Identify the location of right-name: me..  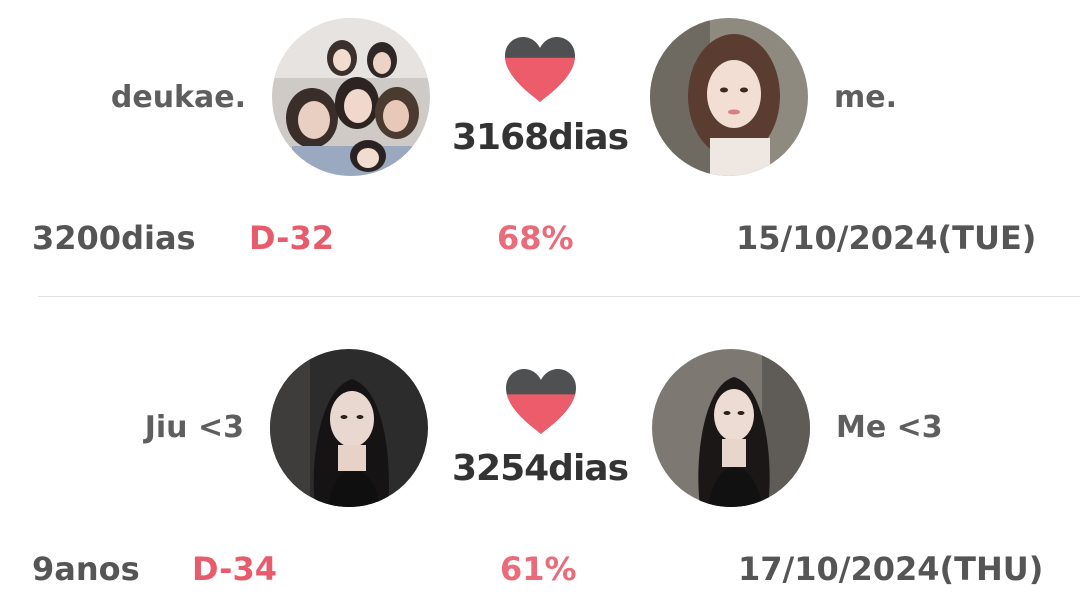
(866, 97).